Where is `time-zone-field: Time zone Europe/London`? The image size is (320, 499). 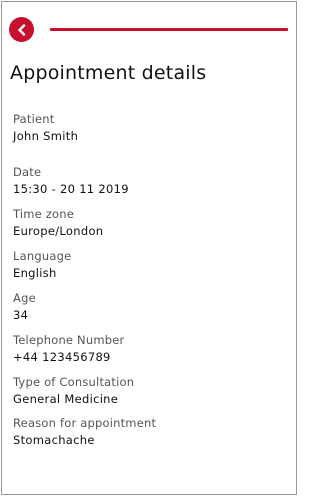 time-zone-field: Time zone Europe/London is located at coordinates (58, 222).